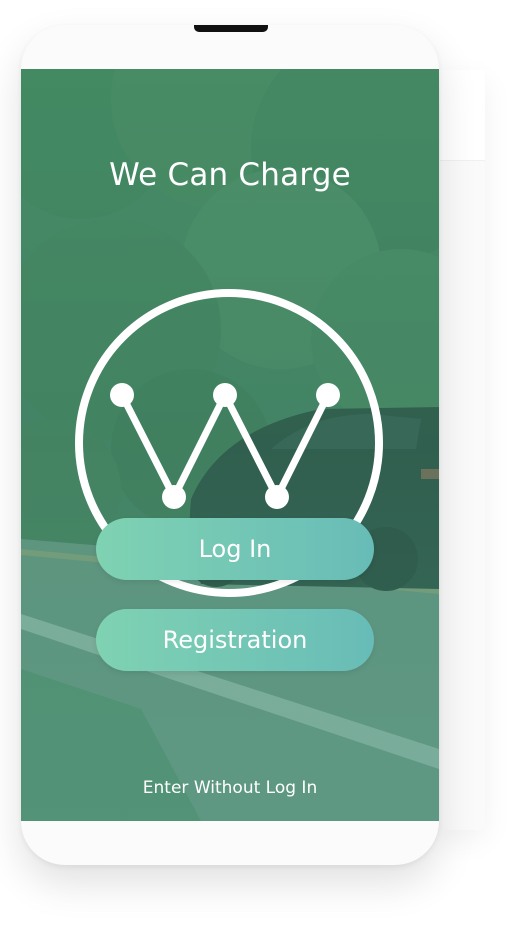  I want to click on background-device-header, so click(462, 115).